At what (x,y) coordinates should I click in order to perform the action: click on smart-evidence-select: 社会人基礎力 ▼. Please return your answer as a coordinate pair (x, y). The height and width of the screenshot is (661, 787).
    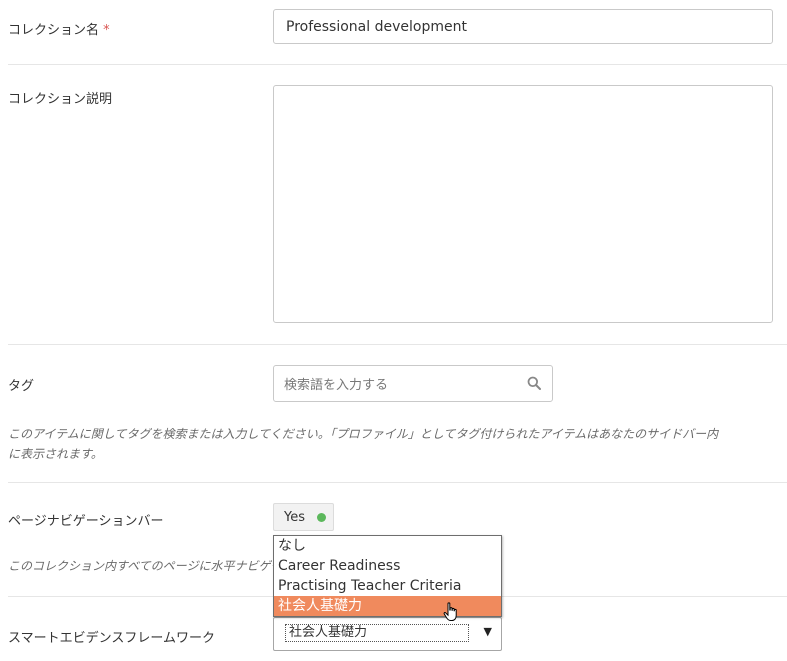
    Looking at the image, I should click on (387, 634).